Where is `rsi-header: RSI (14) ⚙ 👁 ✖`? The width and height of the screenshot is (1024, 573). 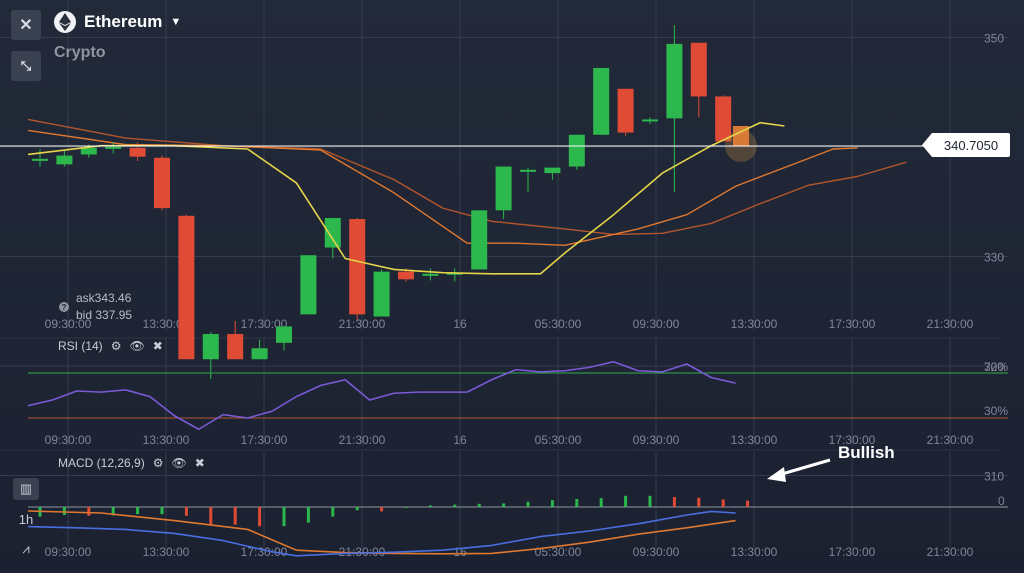
rsi-header: RSI (14) ⚙ 👁 ✖ is located at coordinates (110, 346).